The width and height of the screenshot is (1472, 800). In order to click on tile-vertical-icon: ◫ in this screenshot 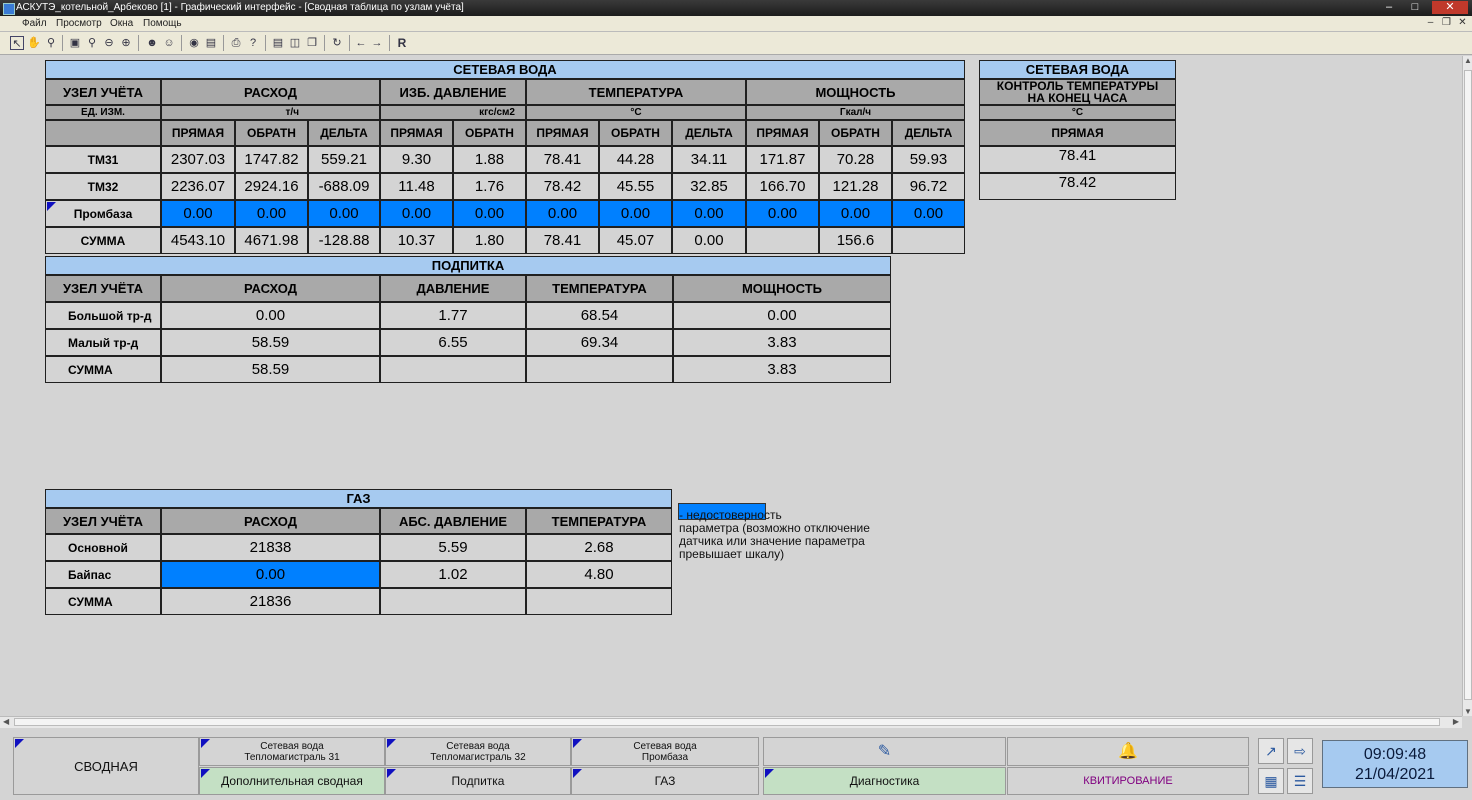, I will do `click(295, 43)`.